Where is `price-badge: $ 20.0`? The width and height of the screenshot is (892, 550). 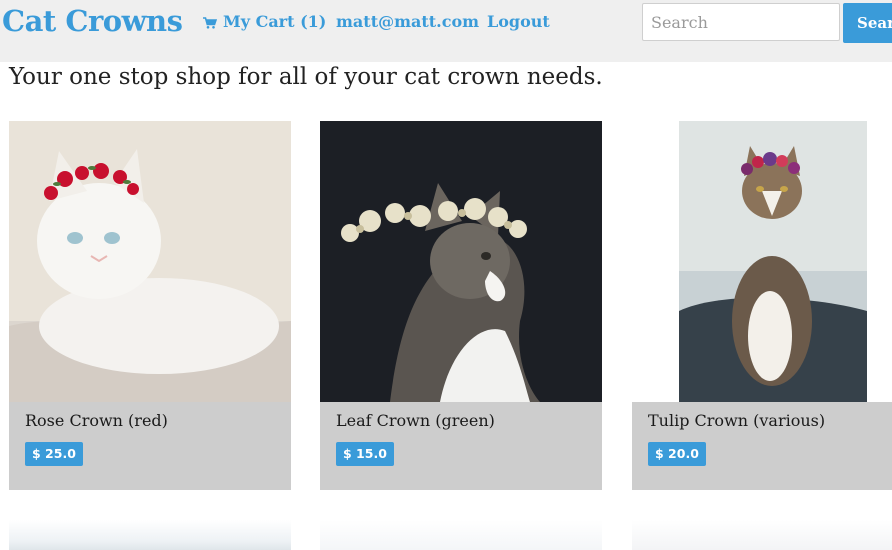 price-badge: $ 20.0 is located at coordinates (677, 454).